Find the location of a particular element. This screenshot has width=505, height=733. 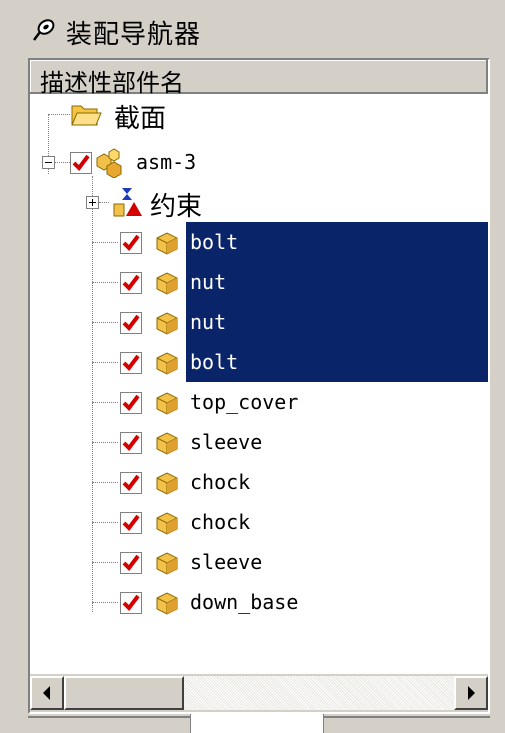

tree-node-label: top_cover is located at coordinates (244, 402).